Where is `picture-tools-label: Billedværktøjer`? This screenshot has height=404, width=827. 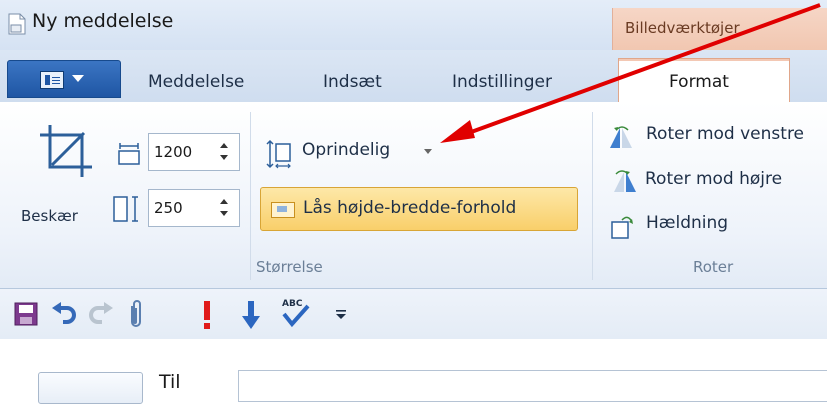
picture-tools-label: Billedværktøjer is located at coordinates (682, 28).